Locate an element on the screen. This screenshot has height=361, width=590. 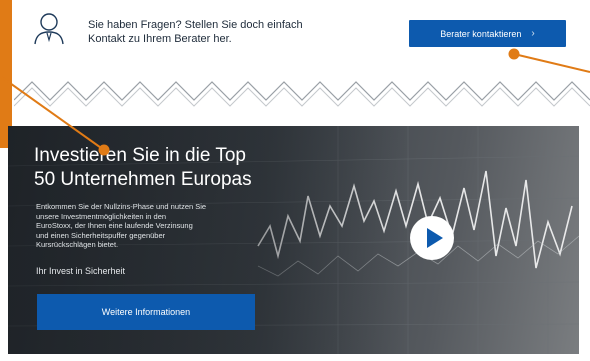
more-information-button-label: Weitere Informationen is located at coordinates (146, 312).